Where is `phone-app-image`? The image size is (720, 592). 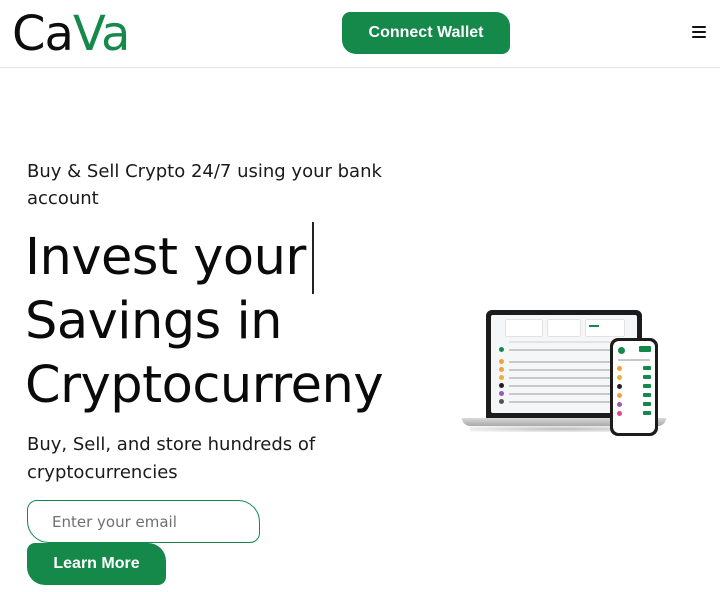 phone-app-image is located at coordinates (634, 387).